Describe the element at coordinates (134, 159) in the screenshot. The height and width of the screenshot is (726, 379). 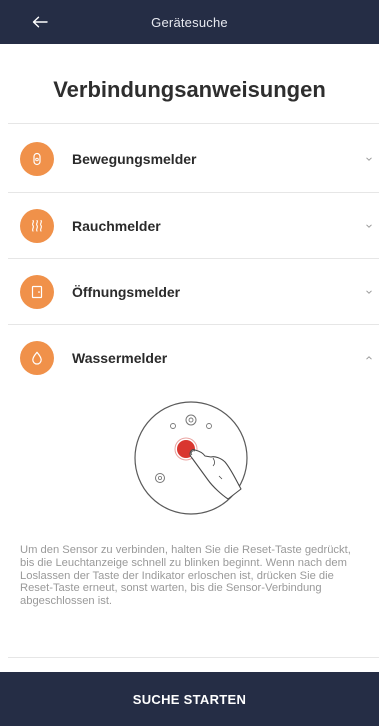
I see `device-row-label: Bewegungsmelder` at that location.